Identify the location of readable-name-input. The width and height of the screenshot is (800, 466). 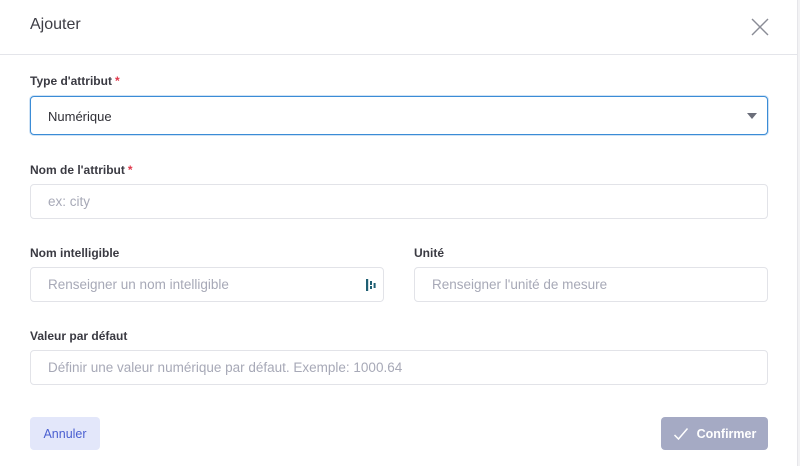
(207, 284).